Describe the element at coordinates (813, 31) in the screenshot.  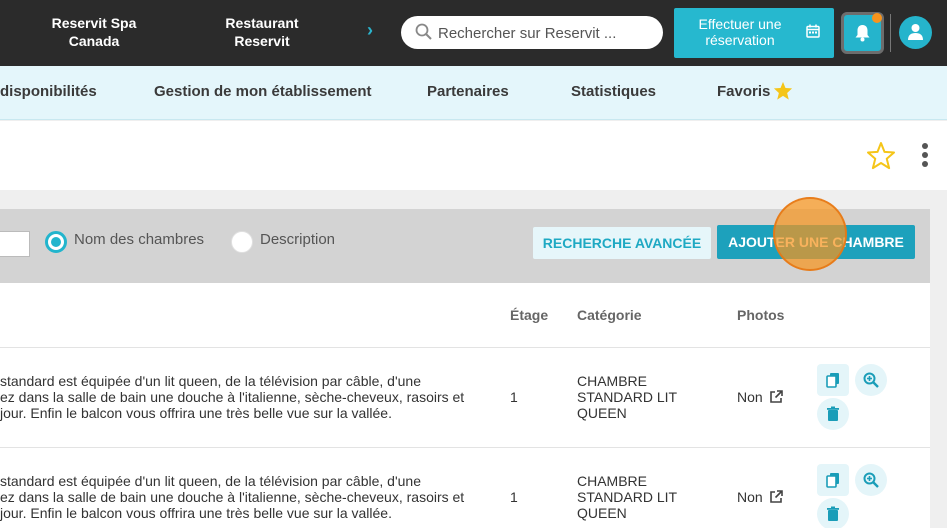
I see `calendar-icon` at that location.